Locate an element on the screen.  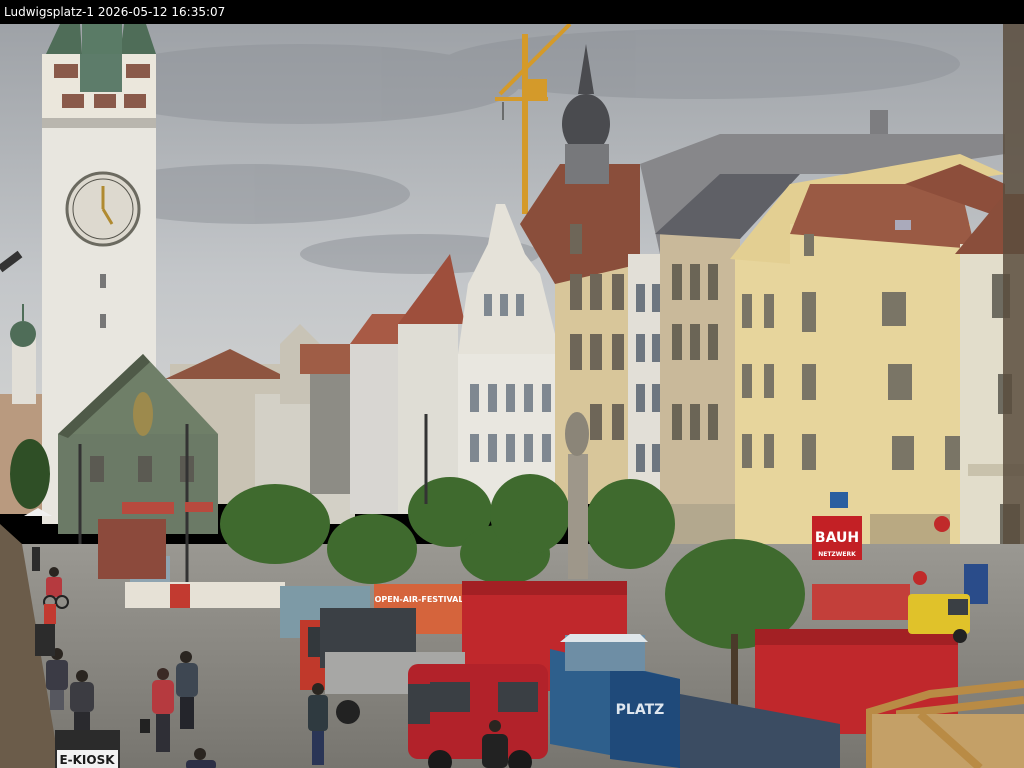
bauhaus-sign: BAUH NETZWERK is located at coordinates (837, 538).